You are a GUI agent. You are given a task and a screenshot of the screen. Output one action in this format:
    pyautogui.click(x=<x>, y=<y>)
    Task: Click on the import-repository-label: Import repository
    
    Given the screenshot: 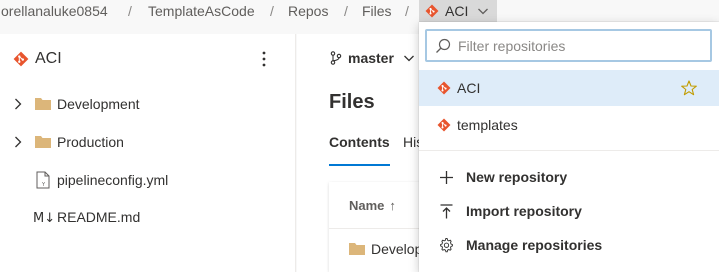 What is the action you would take?
    pyautogui.click(x=524, y=211)
    